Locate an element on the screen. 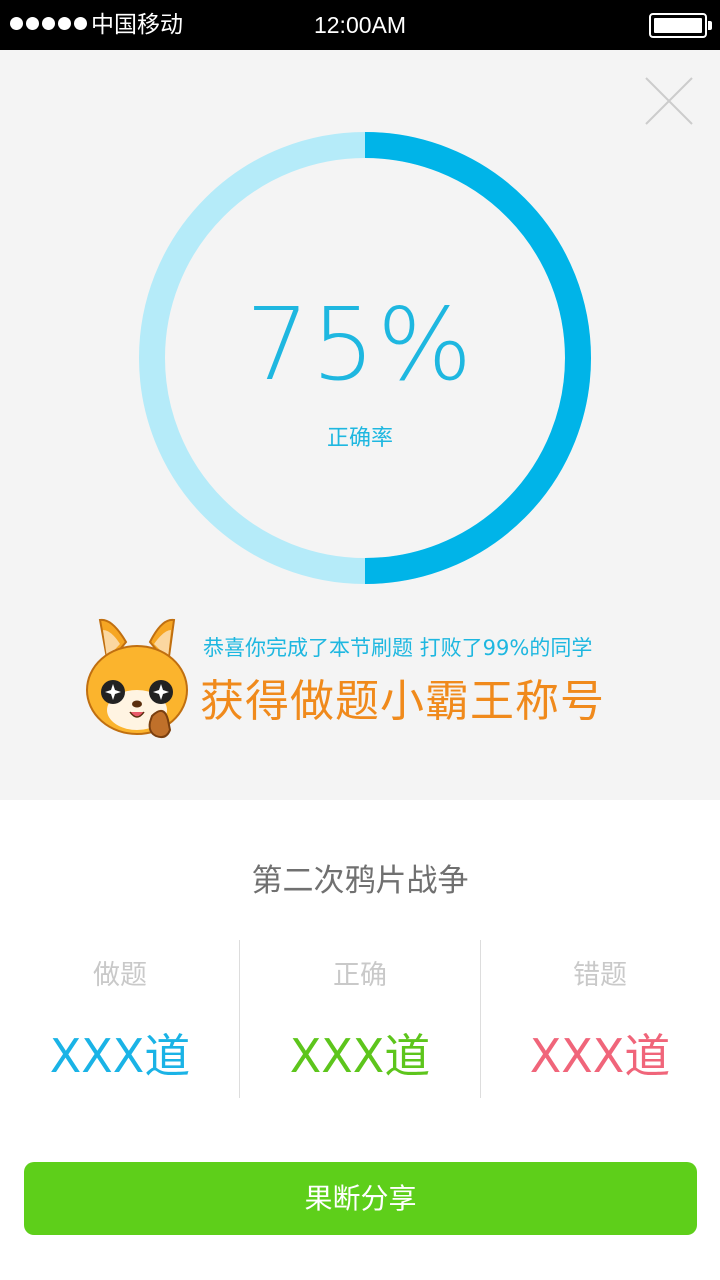  stat-wrong-label: 错题 is located at coordinates (600, 975).